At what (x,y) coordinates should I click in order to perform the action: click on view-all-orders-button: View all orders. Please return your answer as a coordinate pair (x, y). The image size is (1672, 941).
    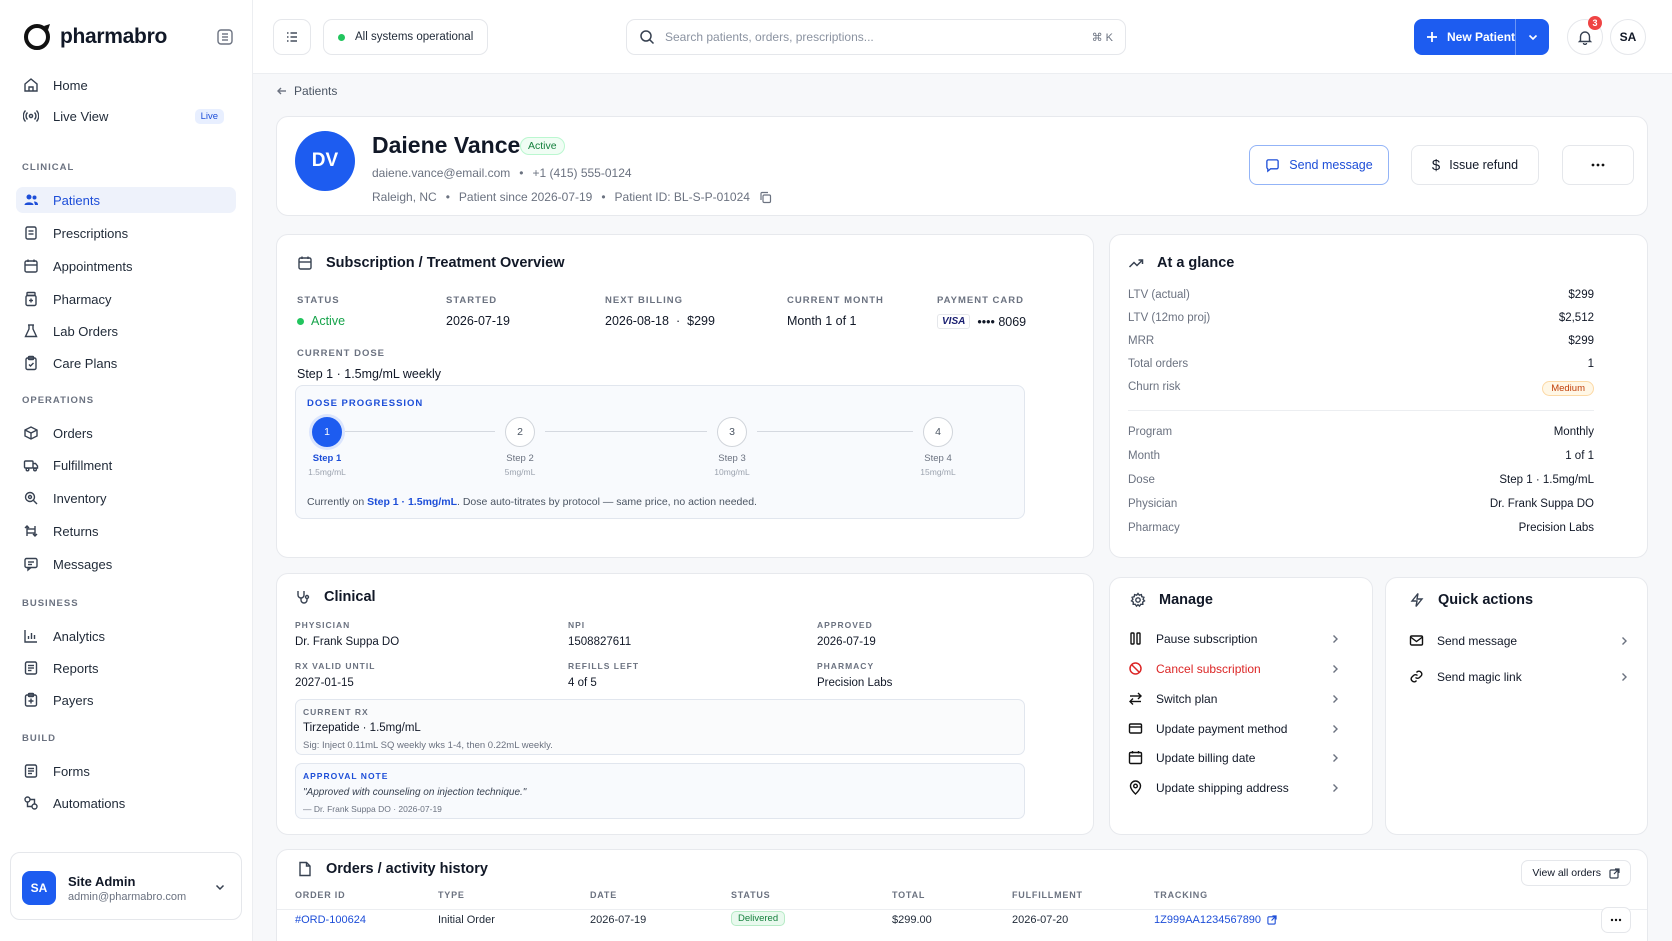
    Looking at the image, I should click on (1576, 873).